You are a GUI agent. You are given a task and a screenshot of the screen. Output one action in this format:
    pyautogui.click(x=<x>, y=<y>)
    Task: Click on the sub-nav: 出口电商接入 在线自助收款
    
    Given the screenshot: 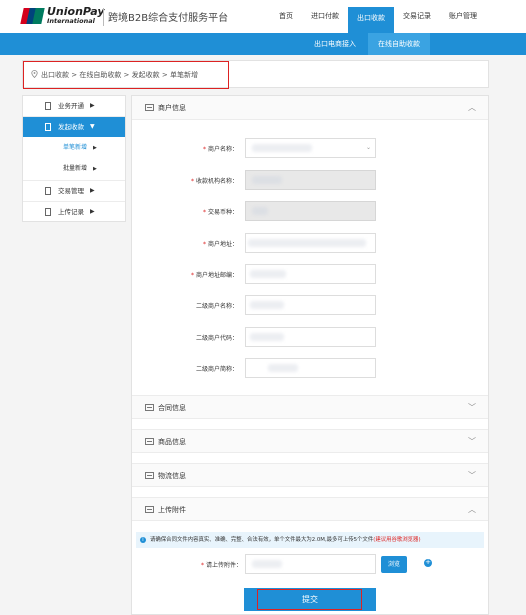 What is the action you would take?
    pyautogui.click(x=263, y=44)
    